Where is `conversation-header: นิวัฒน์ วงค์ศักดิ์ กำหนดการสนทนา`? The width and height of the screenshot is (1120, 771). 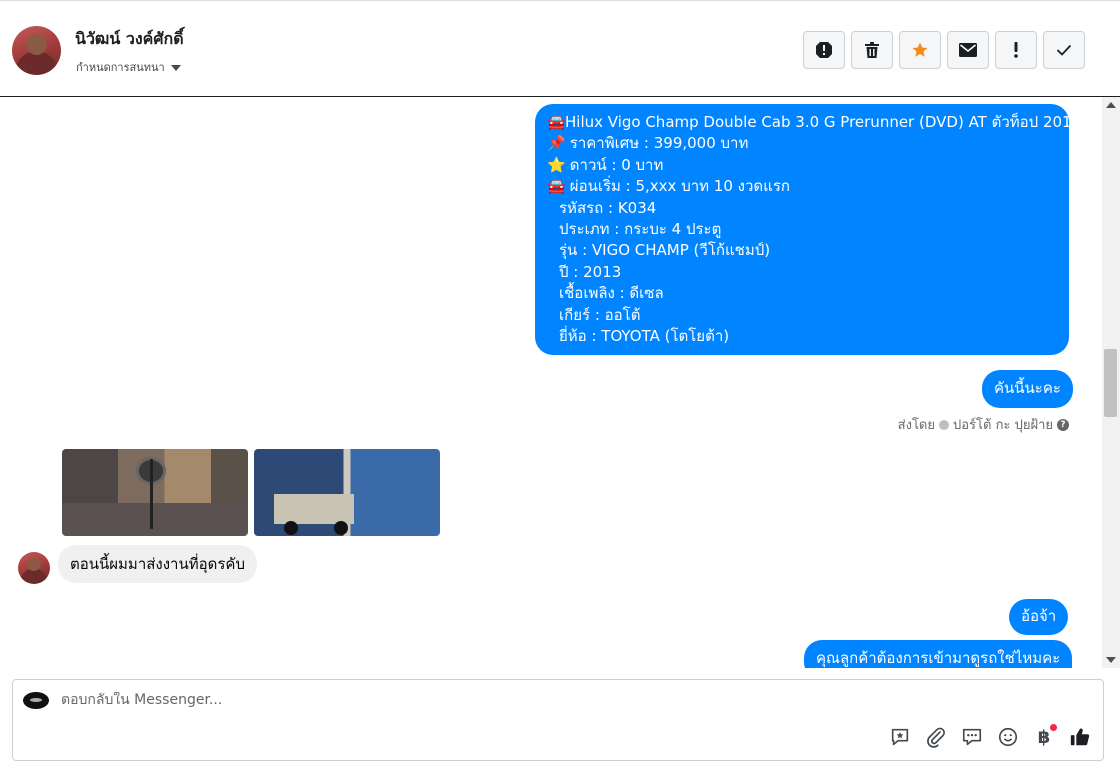
conversation-header: นิวัฒน์ วงค์ศักดิ์ กำหนดการสนทนา is located at coordinates (560, 48).